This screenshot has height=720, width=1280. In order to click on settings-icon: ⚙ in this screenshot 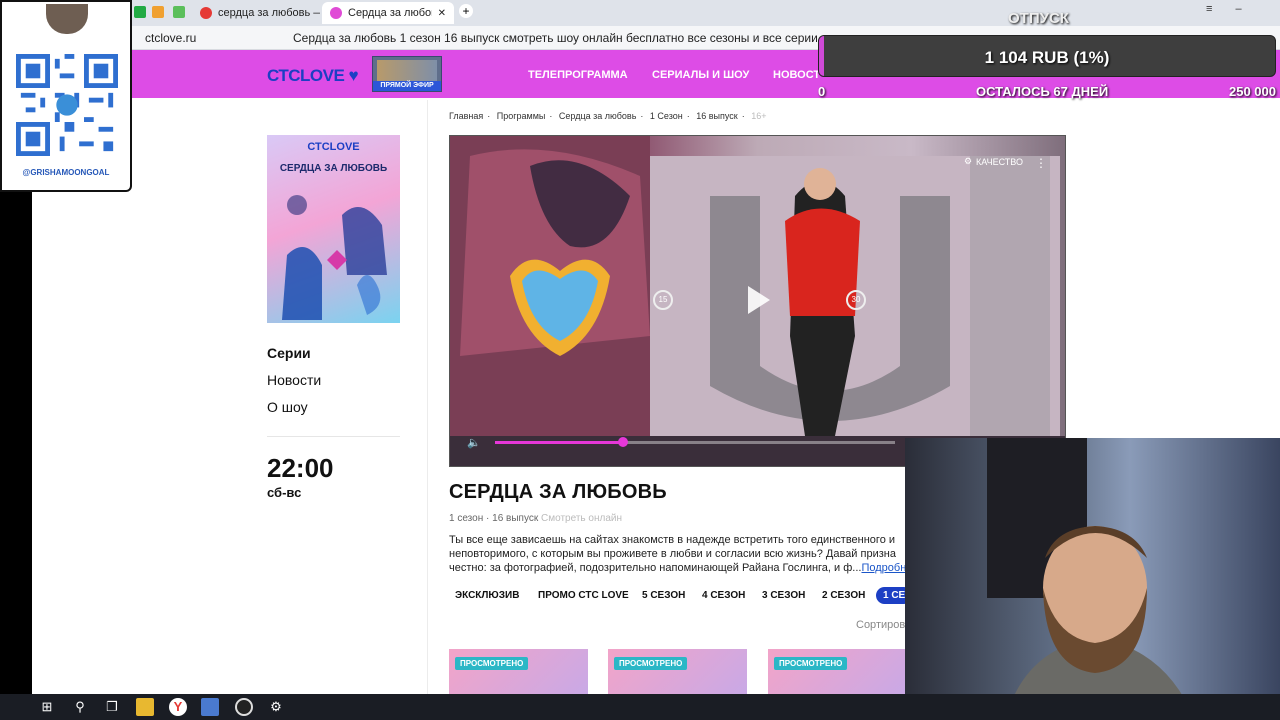, I will do `click(276, 707)`.